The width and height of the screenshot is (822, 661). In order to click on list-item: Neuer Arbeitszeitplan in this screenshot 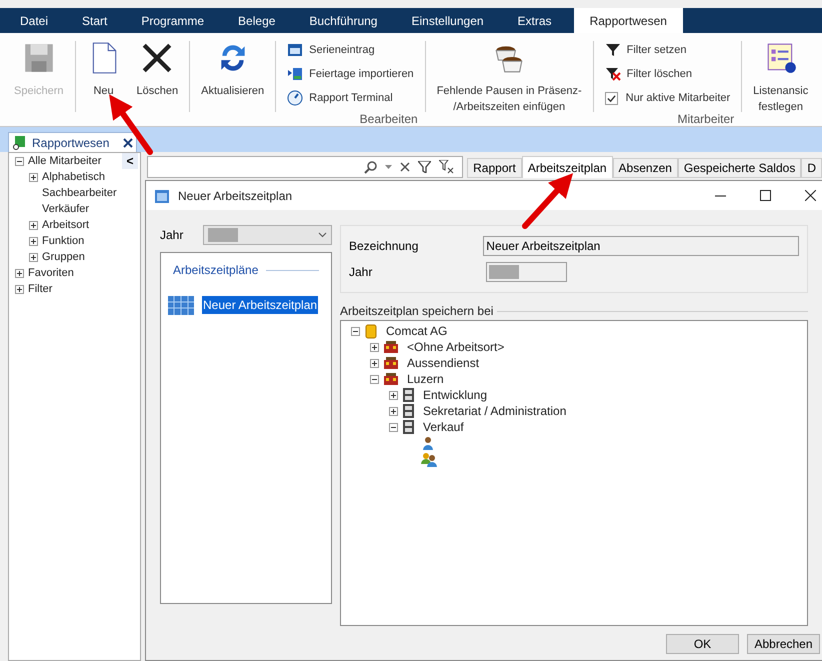, I will do `click(260, 305)`.